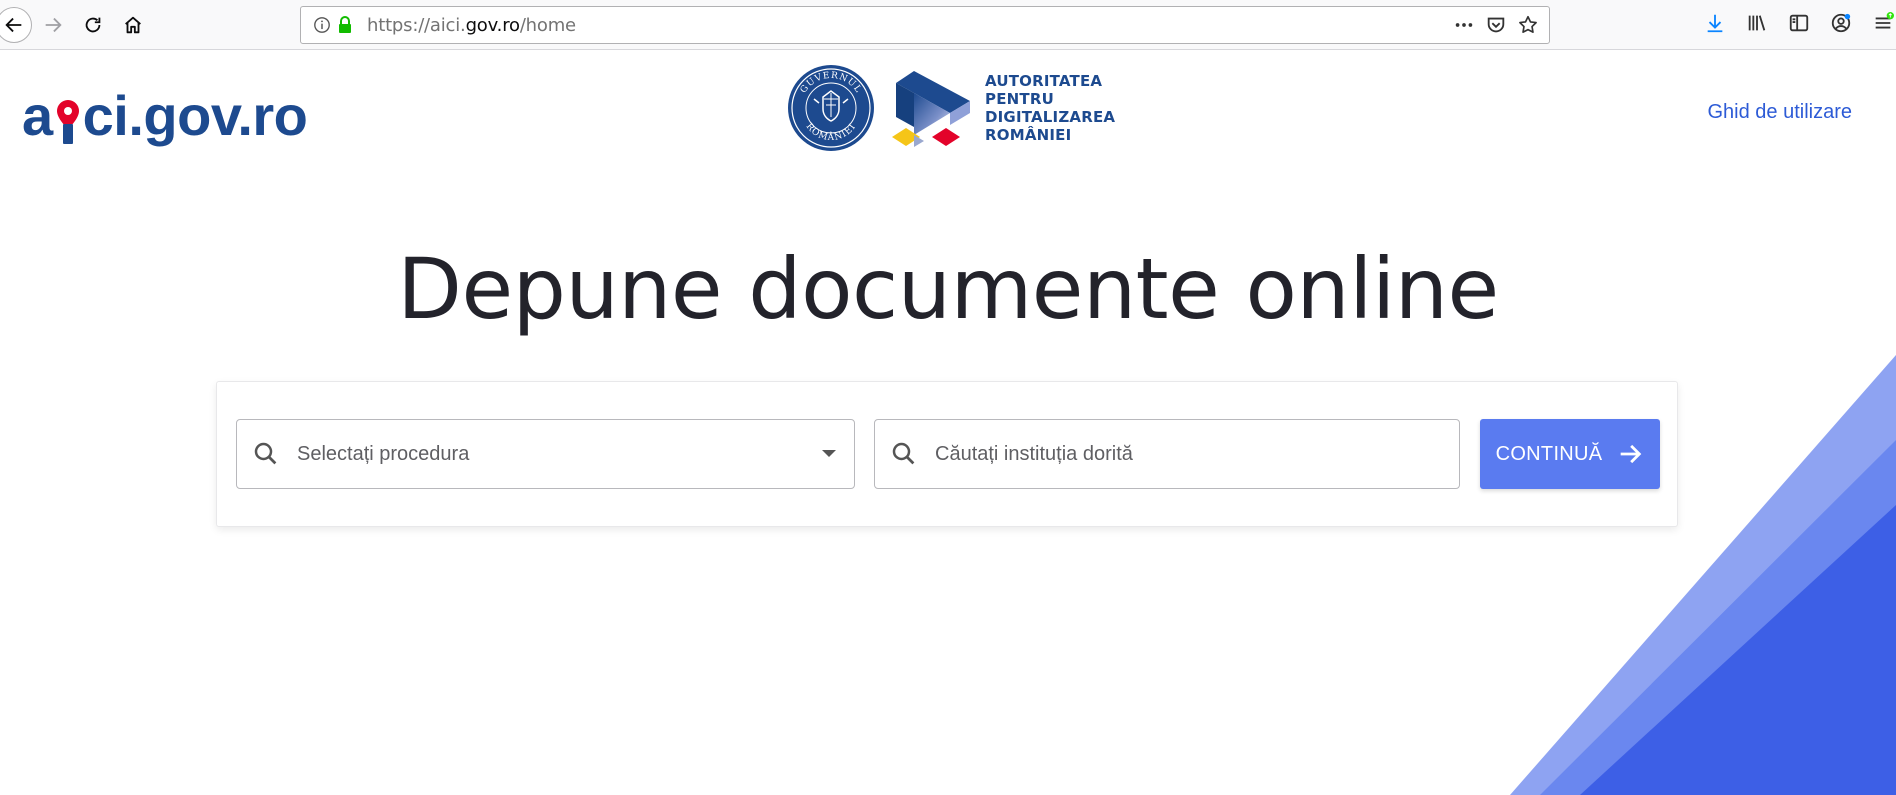  What do you see at coordinates (1779, 112) in the screenshot?
I see `user-guide-link: Ghid de utilizare` at bounding box center [1779, 112].